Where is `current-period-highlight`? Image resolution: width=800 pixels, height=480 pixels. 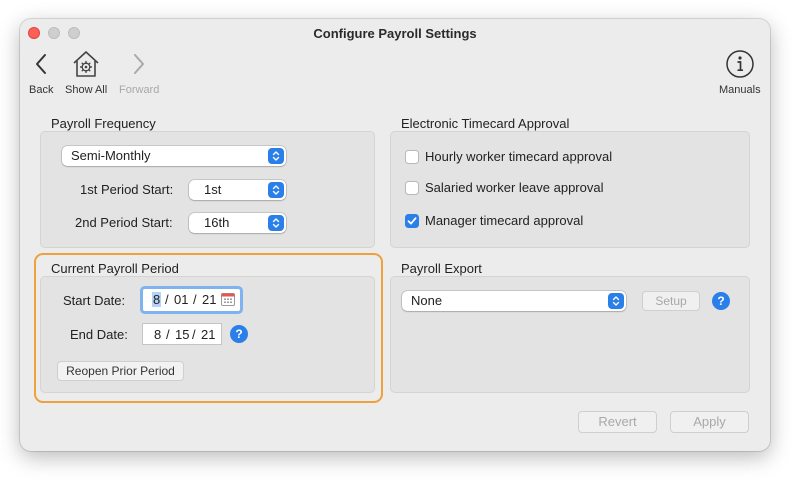 current-period-highlight is located at coordinates (208, 328).